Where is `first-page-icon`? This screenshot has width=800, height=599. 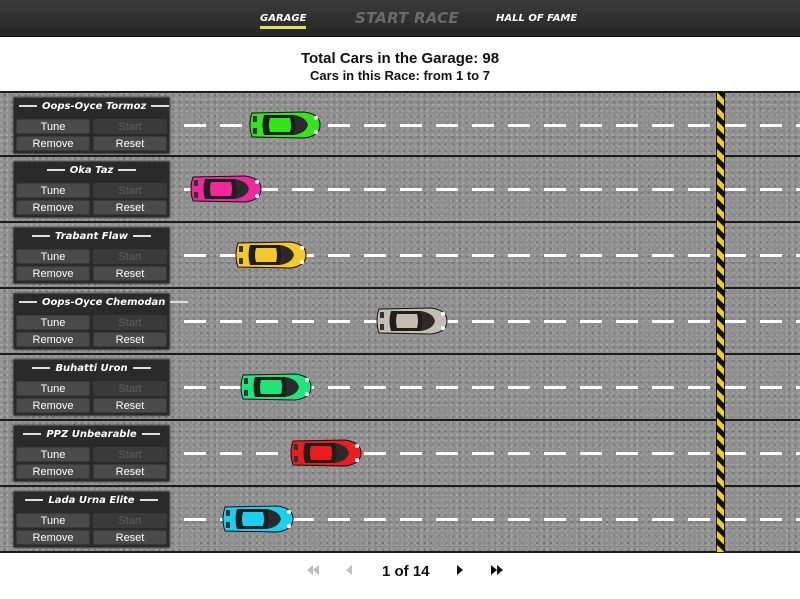
first-page-icon is located at coordinates (313, 572).